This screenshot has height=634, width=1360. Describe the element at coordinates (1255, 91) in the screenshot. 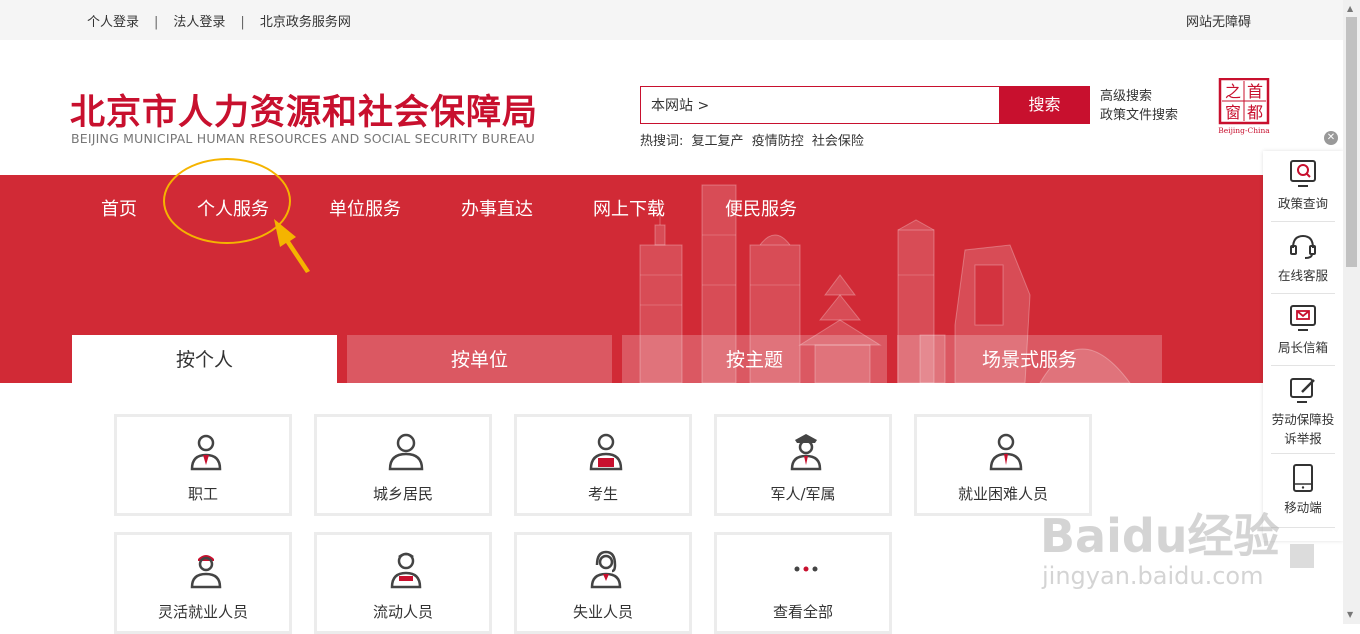

I see `seal-char: 首` at that location.